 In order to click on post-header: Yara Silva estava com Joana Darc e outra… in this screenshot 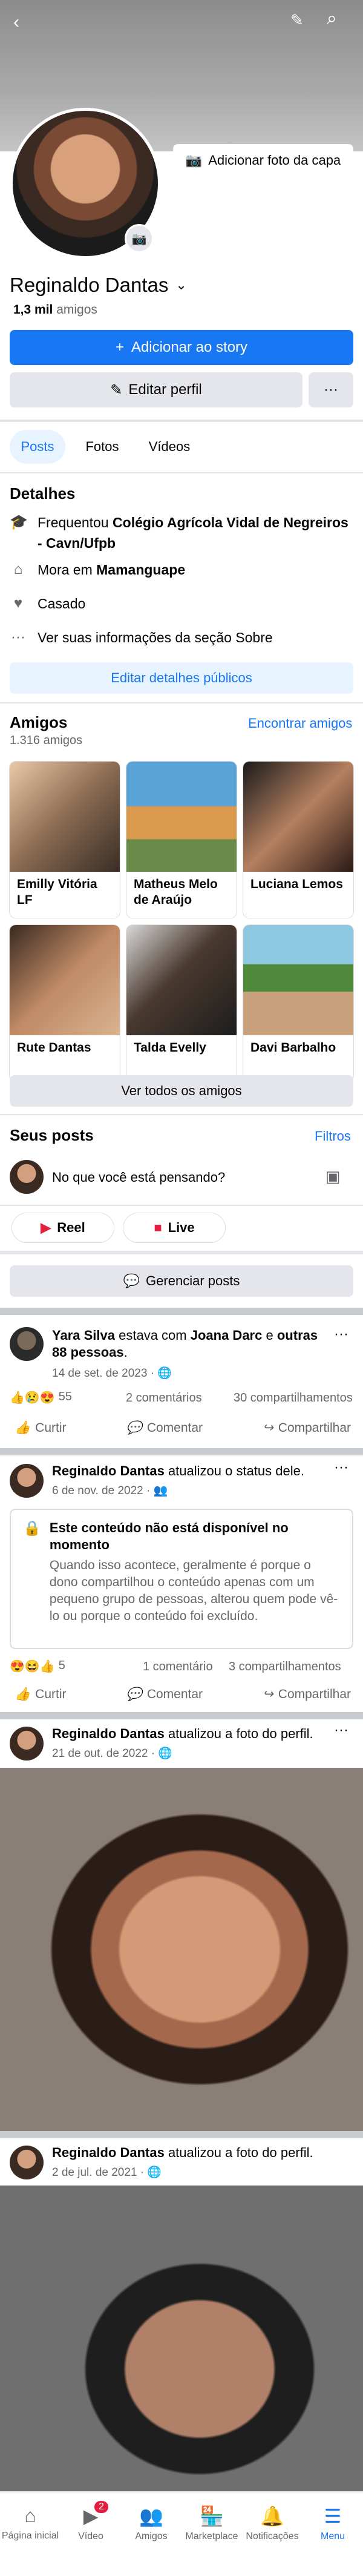, I will do `click(185, 1344)`.